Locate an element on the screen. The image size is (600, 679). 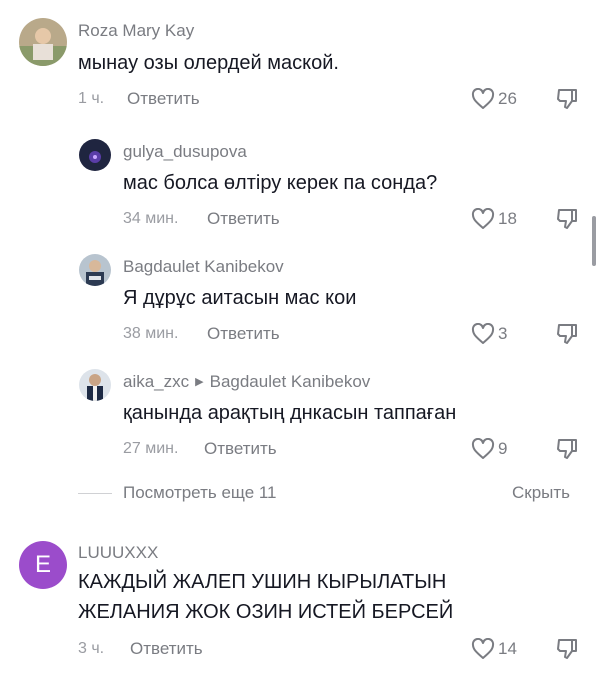
comment-time: 38 мин. is located at coordinates (151, 333).